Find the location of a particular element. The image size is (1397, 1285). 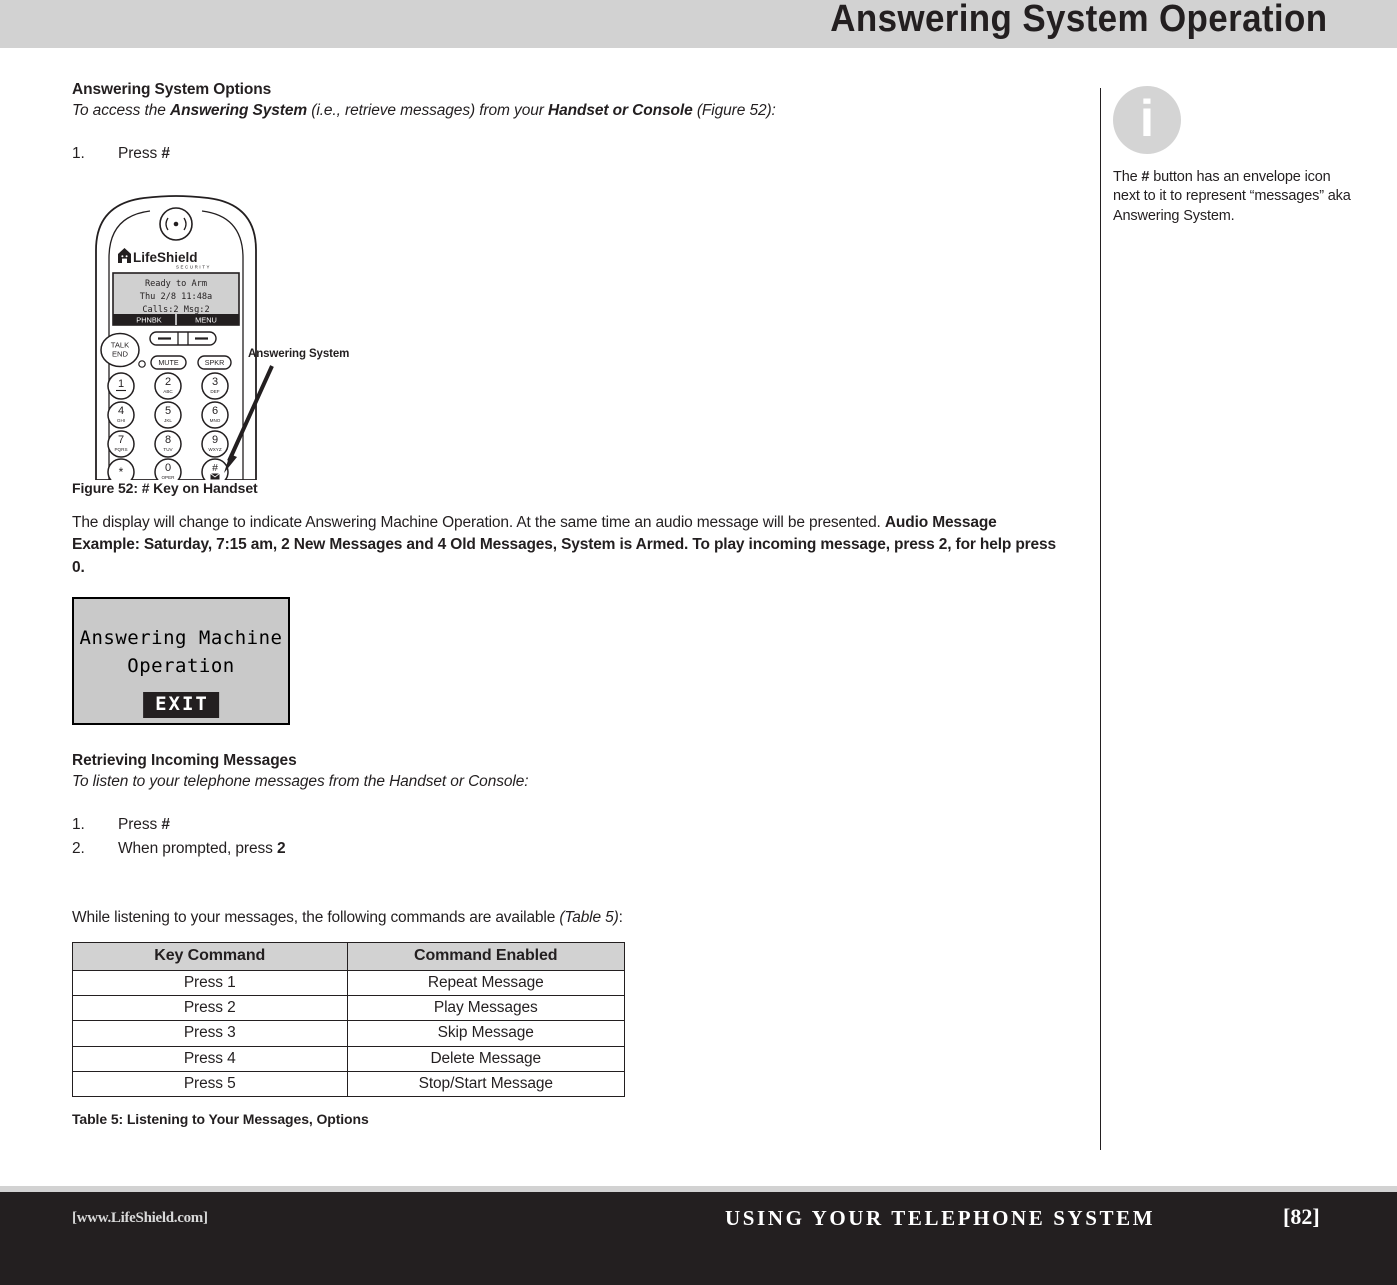

table-cell-command: Repeat Message is located at coordinates (485, 982).